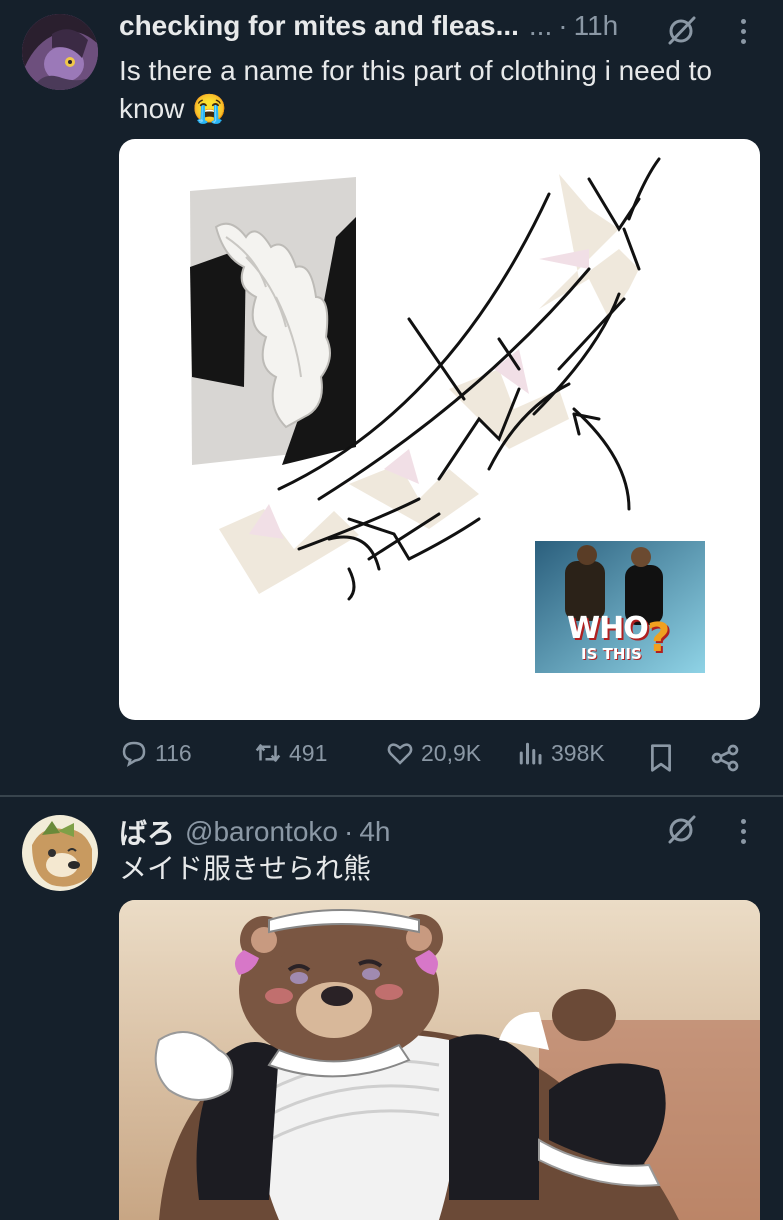 This screenshot has height=1220, width=783. I want to click on display-name: ばろ, so click(147, 832).